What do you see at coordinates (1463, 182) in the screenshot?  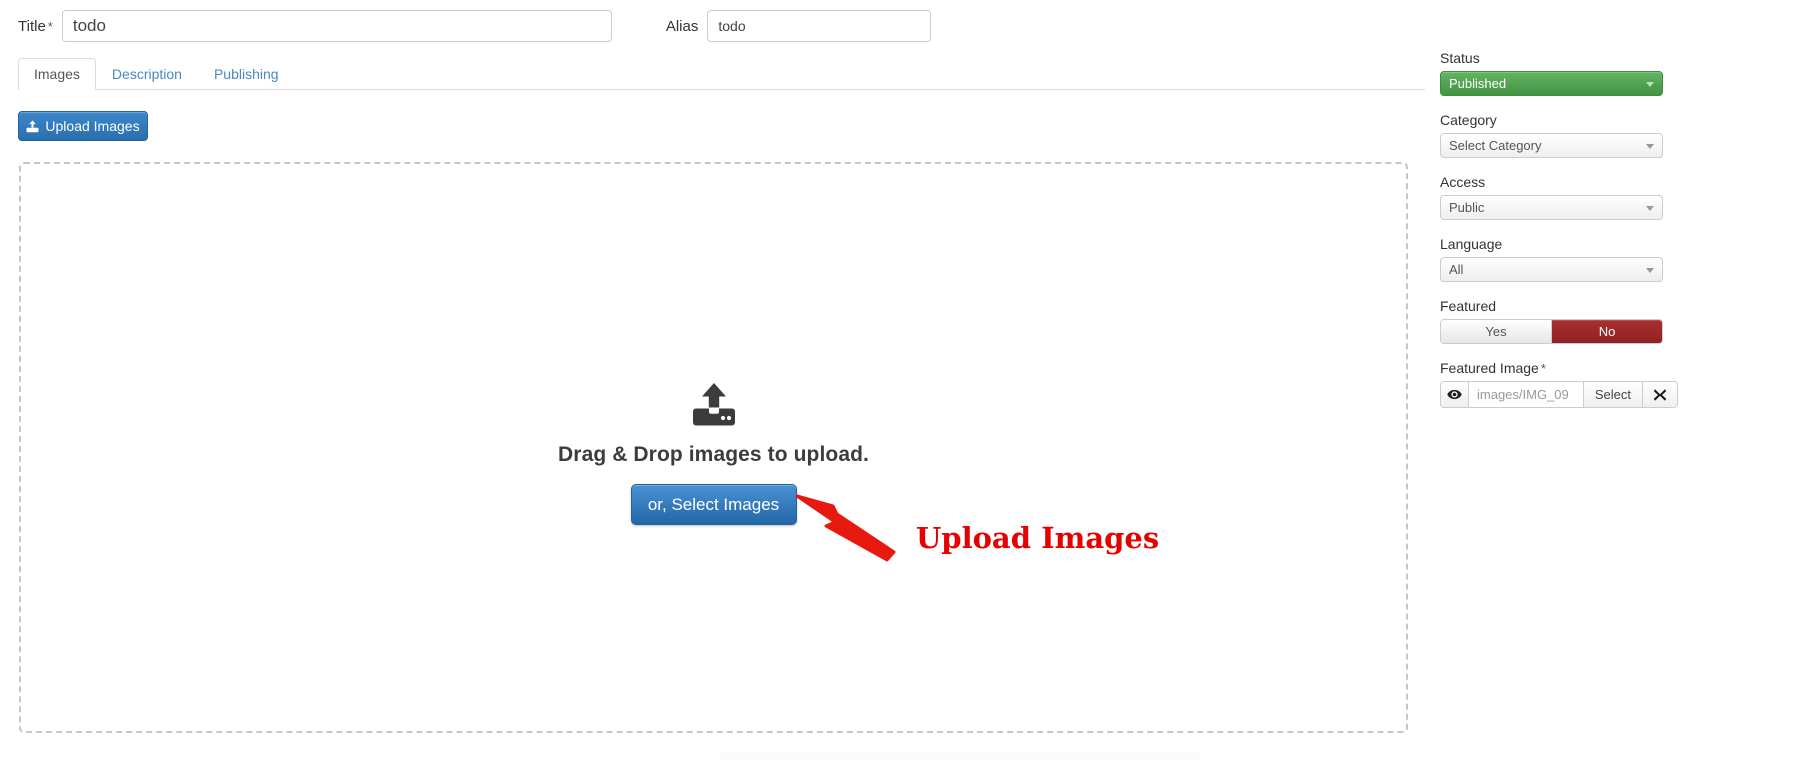 I see `access-label: Access` at bounding box center [1463, 182].